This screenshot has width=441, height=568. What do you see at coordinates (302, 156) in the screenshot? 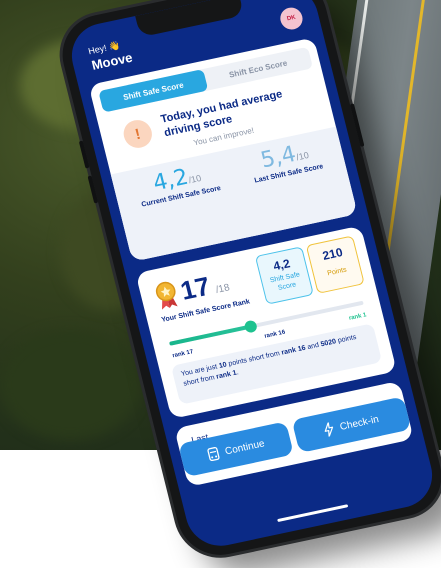
I see `last-score-unit: /10` at bounding box center [302, 156].